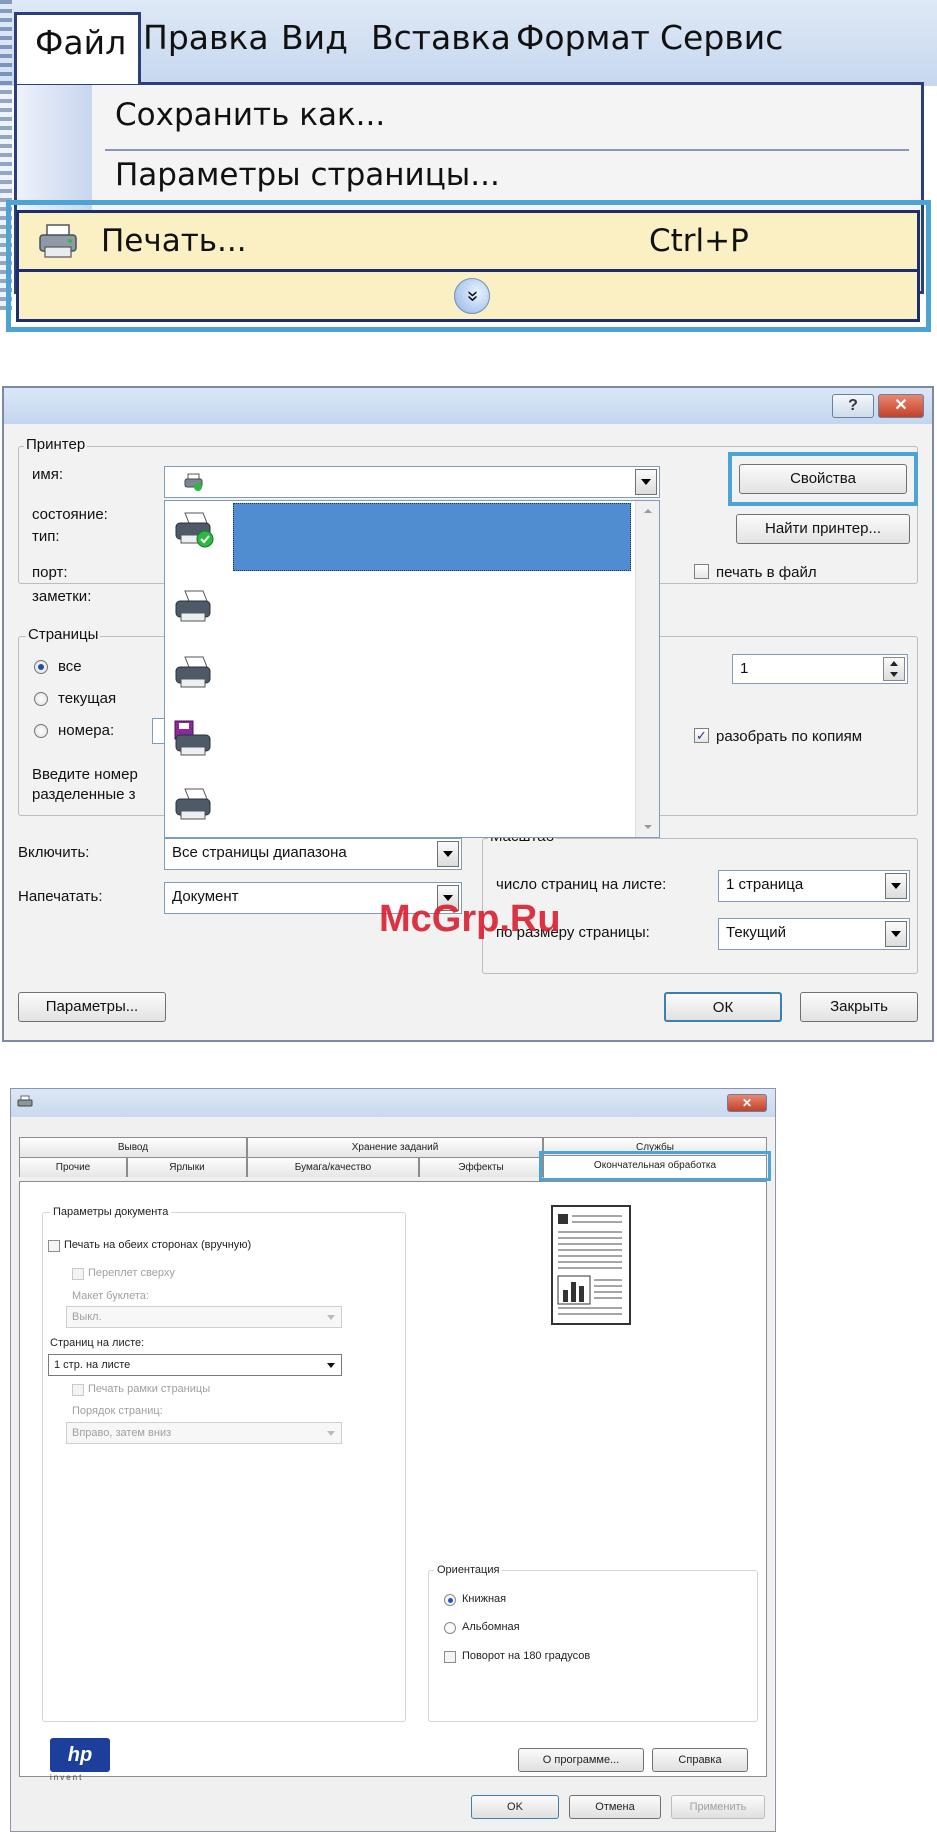 The width and height of the screenshot is (937, 1834). Describe the element at coordinates (187, 1167) in the screenshot. I see `tab-shortcuts: Ярлыки` at that location.